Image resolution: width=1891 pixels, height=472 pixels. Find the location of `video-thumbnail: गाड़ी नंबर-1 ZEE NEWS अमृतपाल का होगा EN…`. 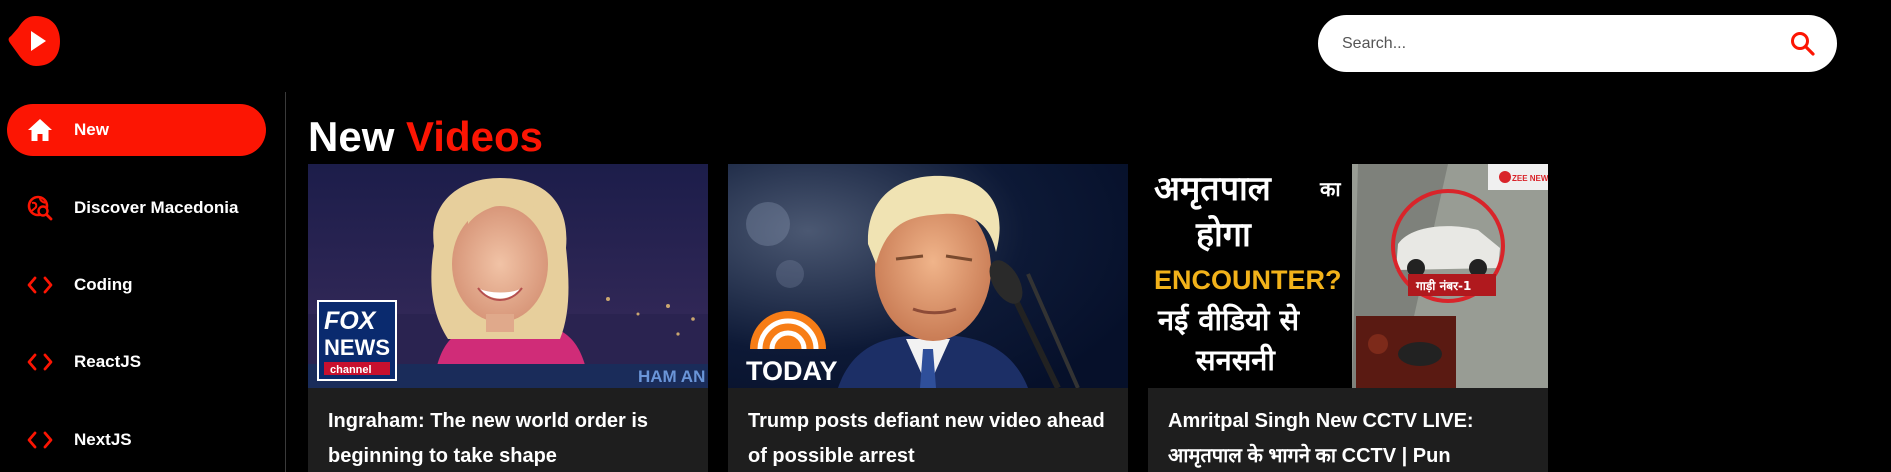

video-thumbnail: गाड़ी नंबर-1 ZEE NEWS अमृतपाल का होगा EN… is located at coordinates (1348, 276).